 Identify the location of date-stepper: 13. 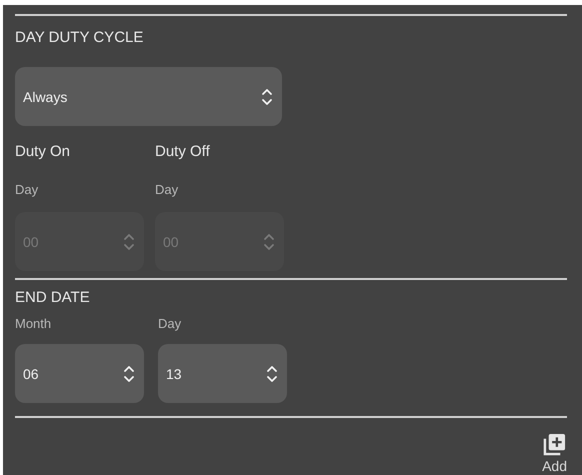
(222, 373).